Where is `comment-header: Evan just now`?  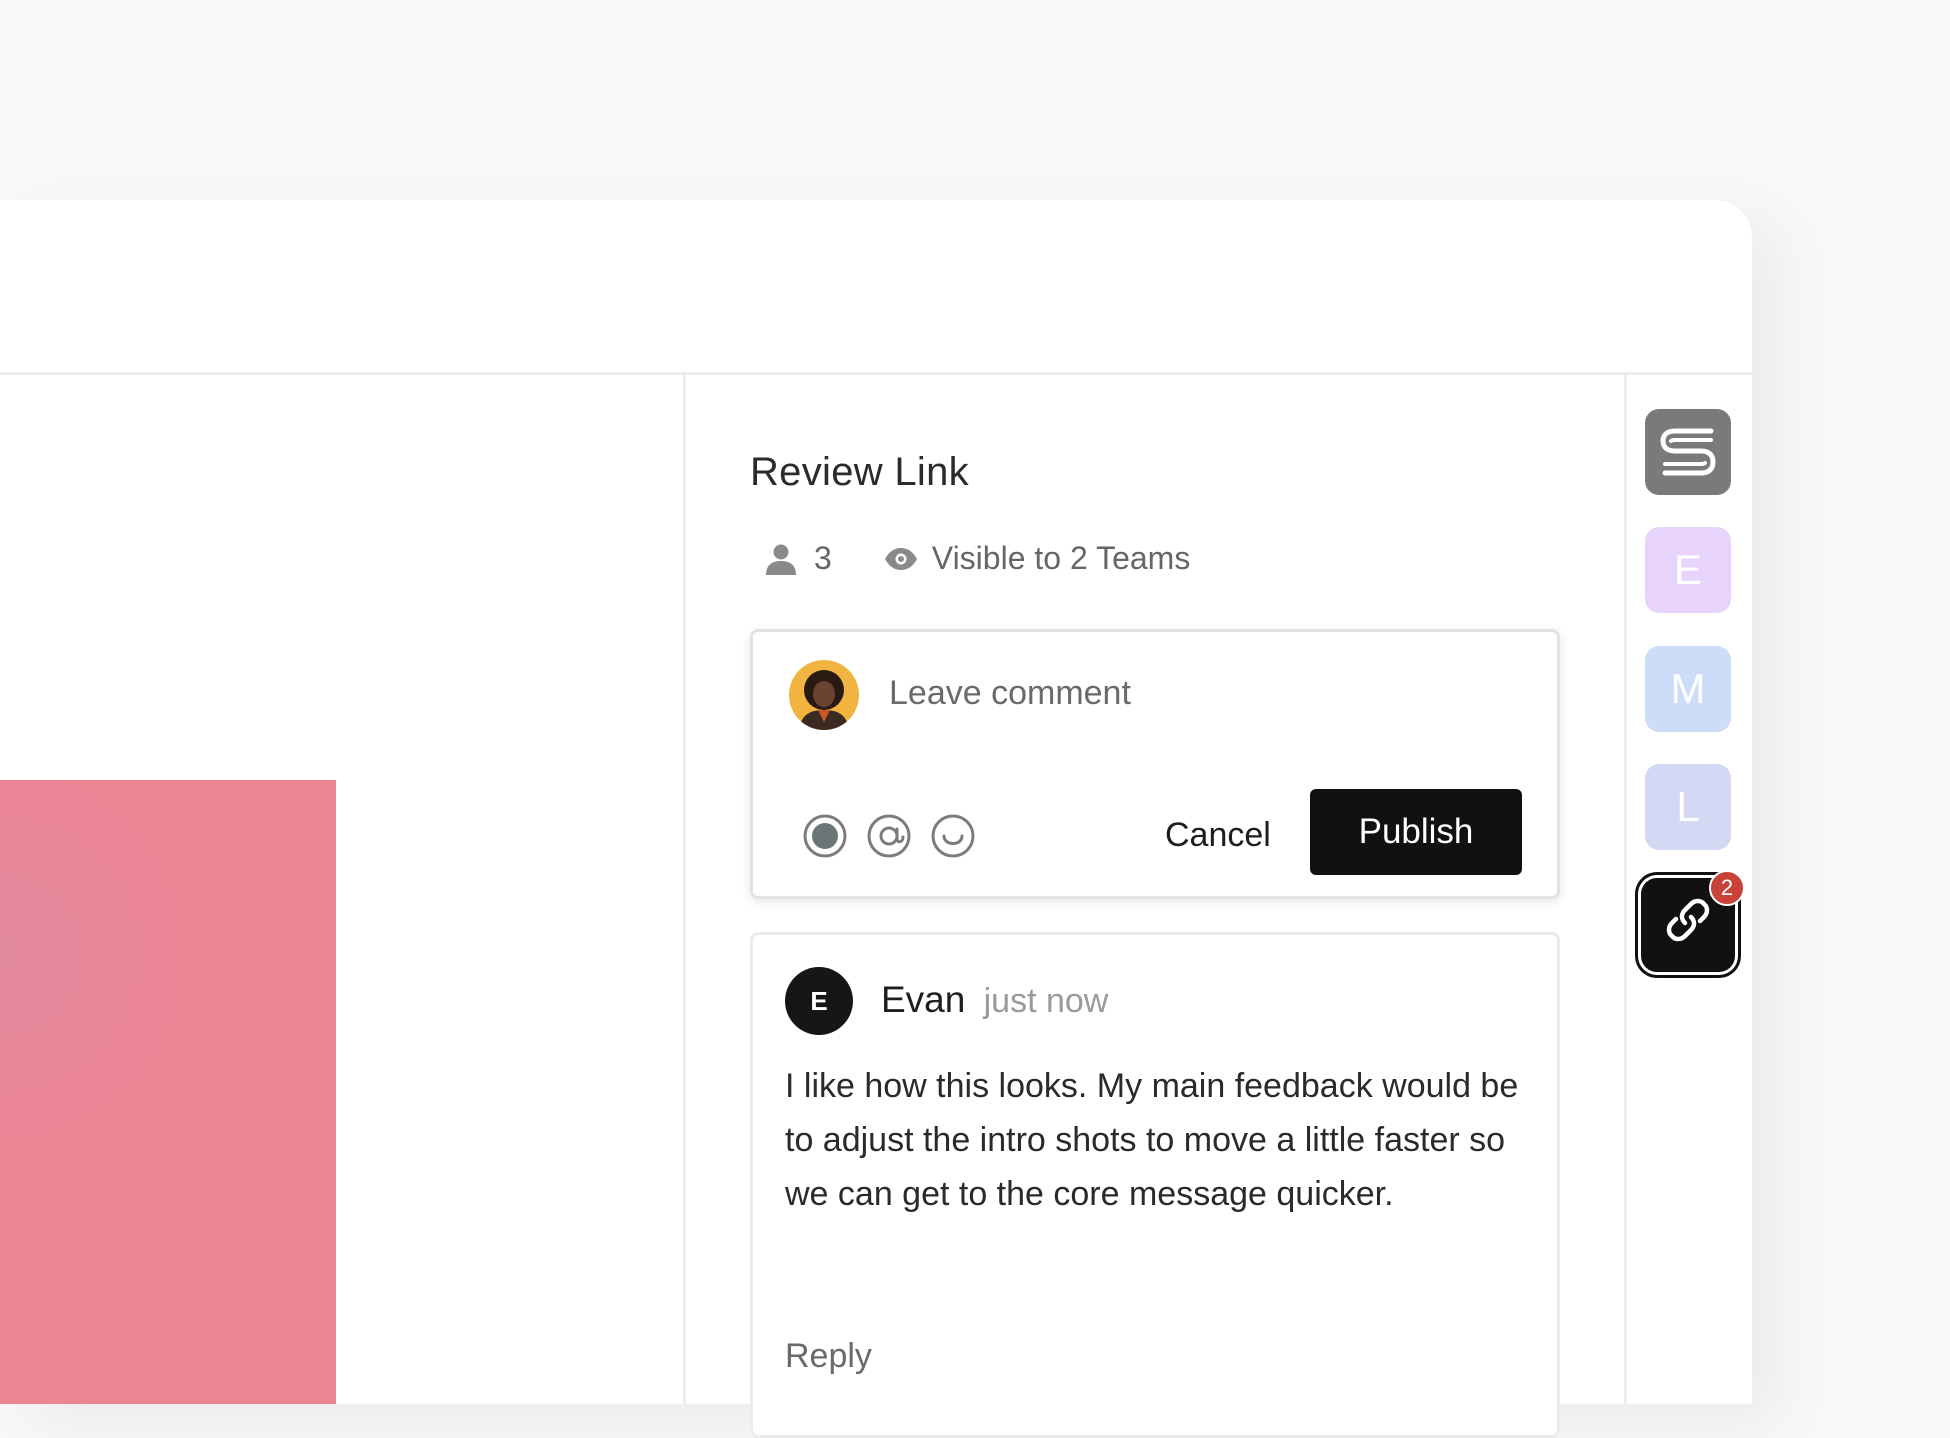 comment-header: Evan just now is located at coordinates (994, 1000).